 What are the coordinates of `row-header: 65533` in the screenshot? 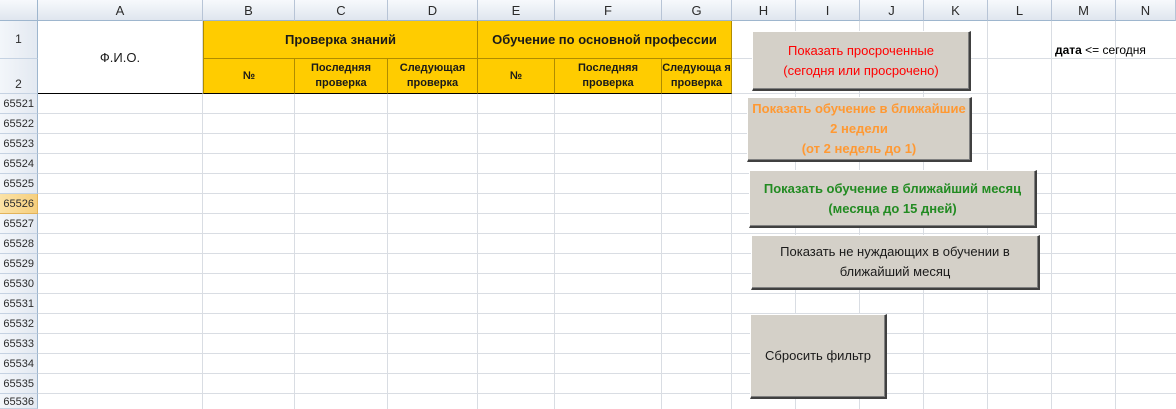 It's located at (19, 344).